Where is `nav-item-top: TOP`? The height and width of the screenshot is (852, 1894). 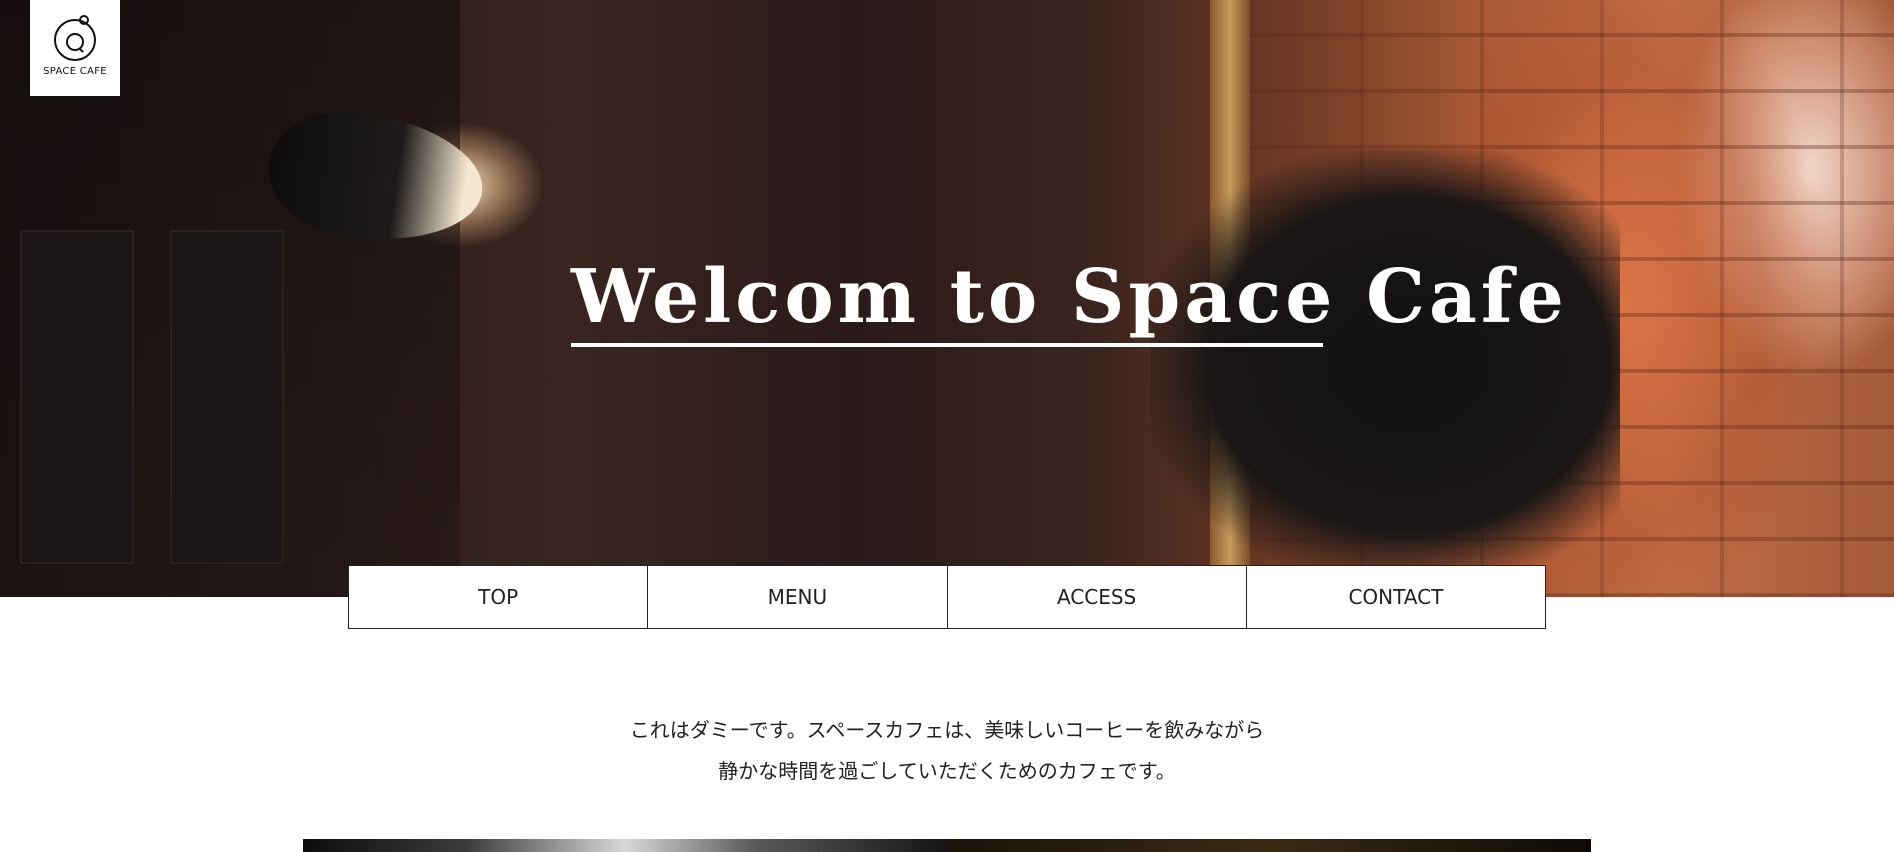
nav-item-top: TOP is located at coordinates (499, 597).